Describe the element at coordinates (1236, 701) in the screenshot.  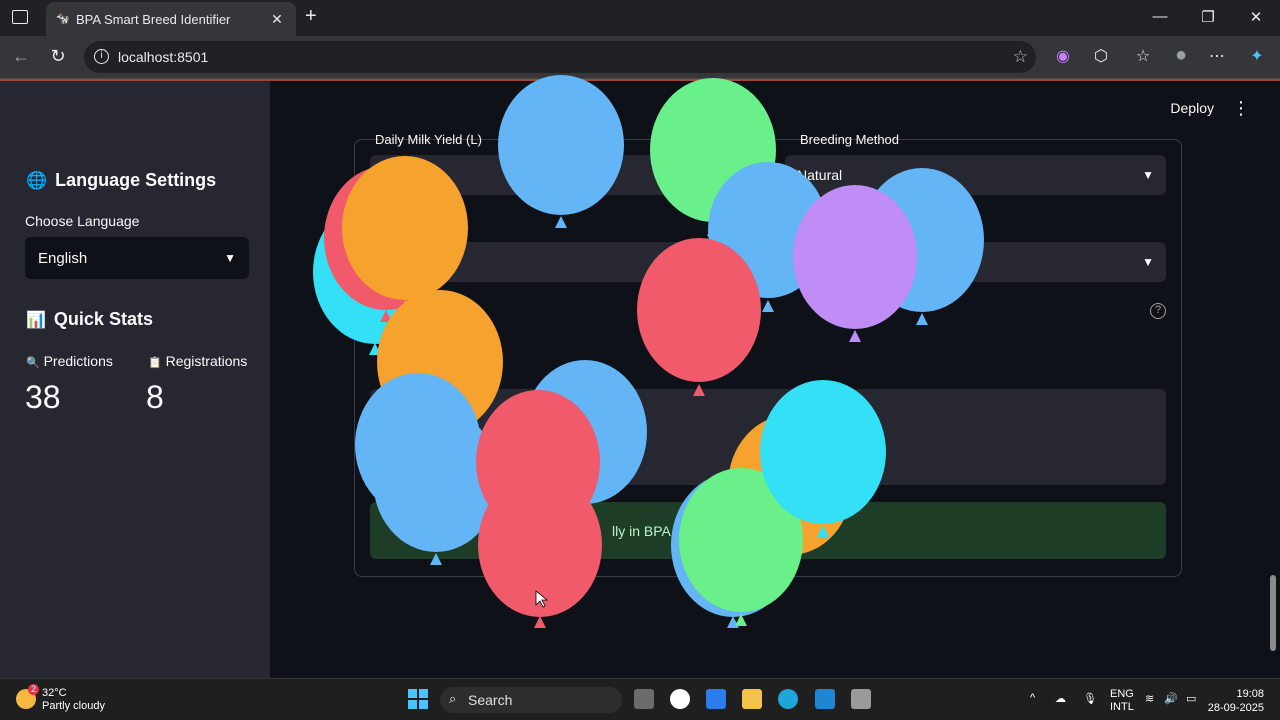
I see `clock: 19:08 28-09-2025` at that location.